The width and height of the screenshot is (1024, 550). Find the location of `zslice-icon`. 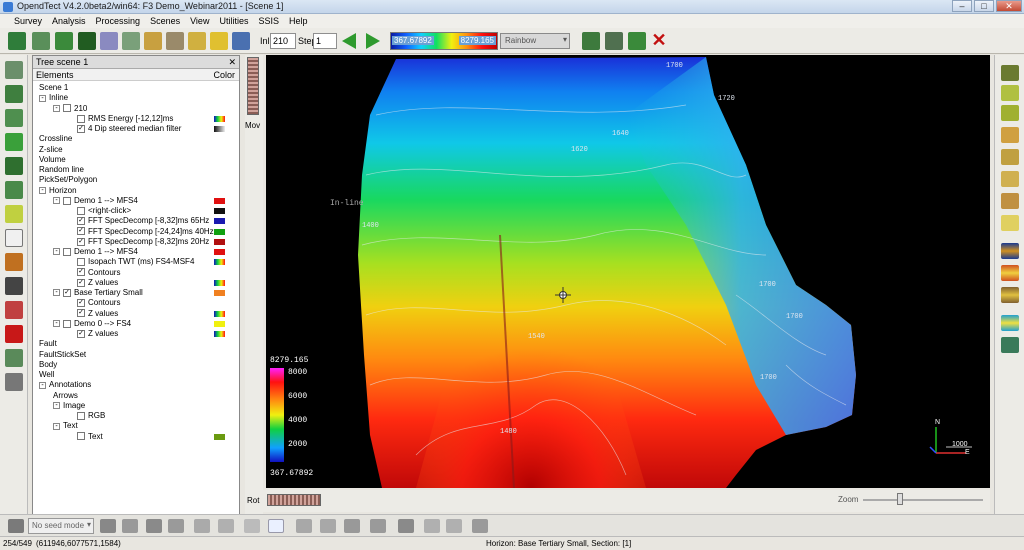

zslice-icon is located at coordinates (1010, 113).